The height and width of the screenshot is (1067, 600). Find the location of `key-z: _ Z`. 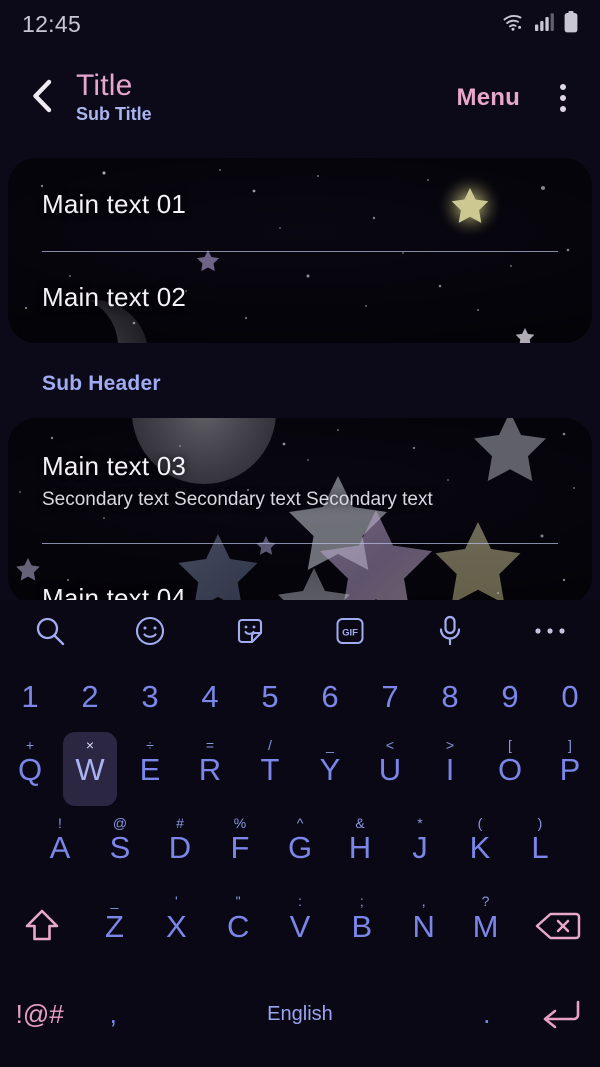

key-z: _ Z is located at coordinates (115, 926).